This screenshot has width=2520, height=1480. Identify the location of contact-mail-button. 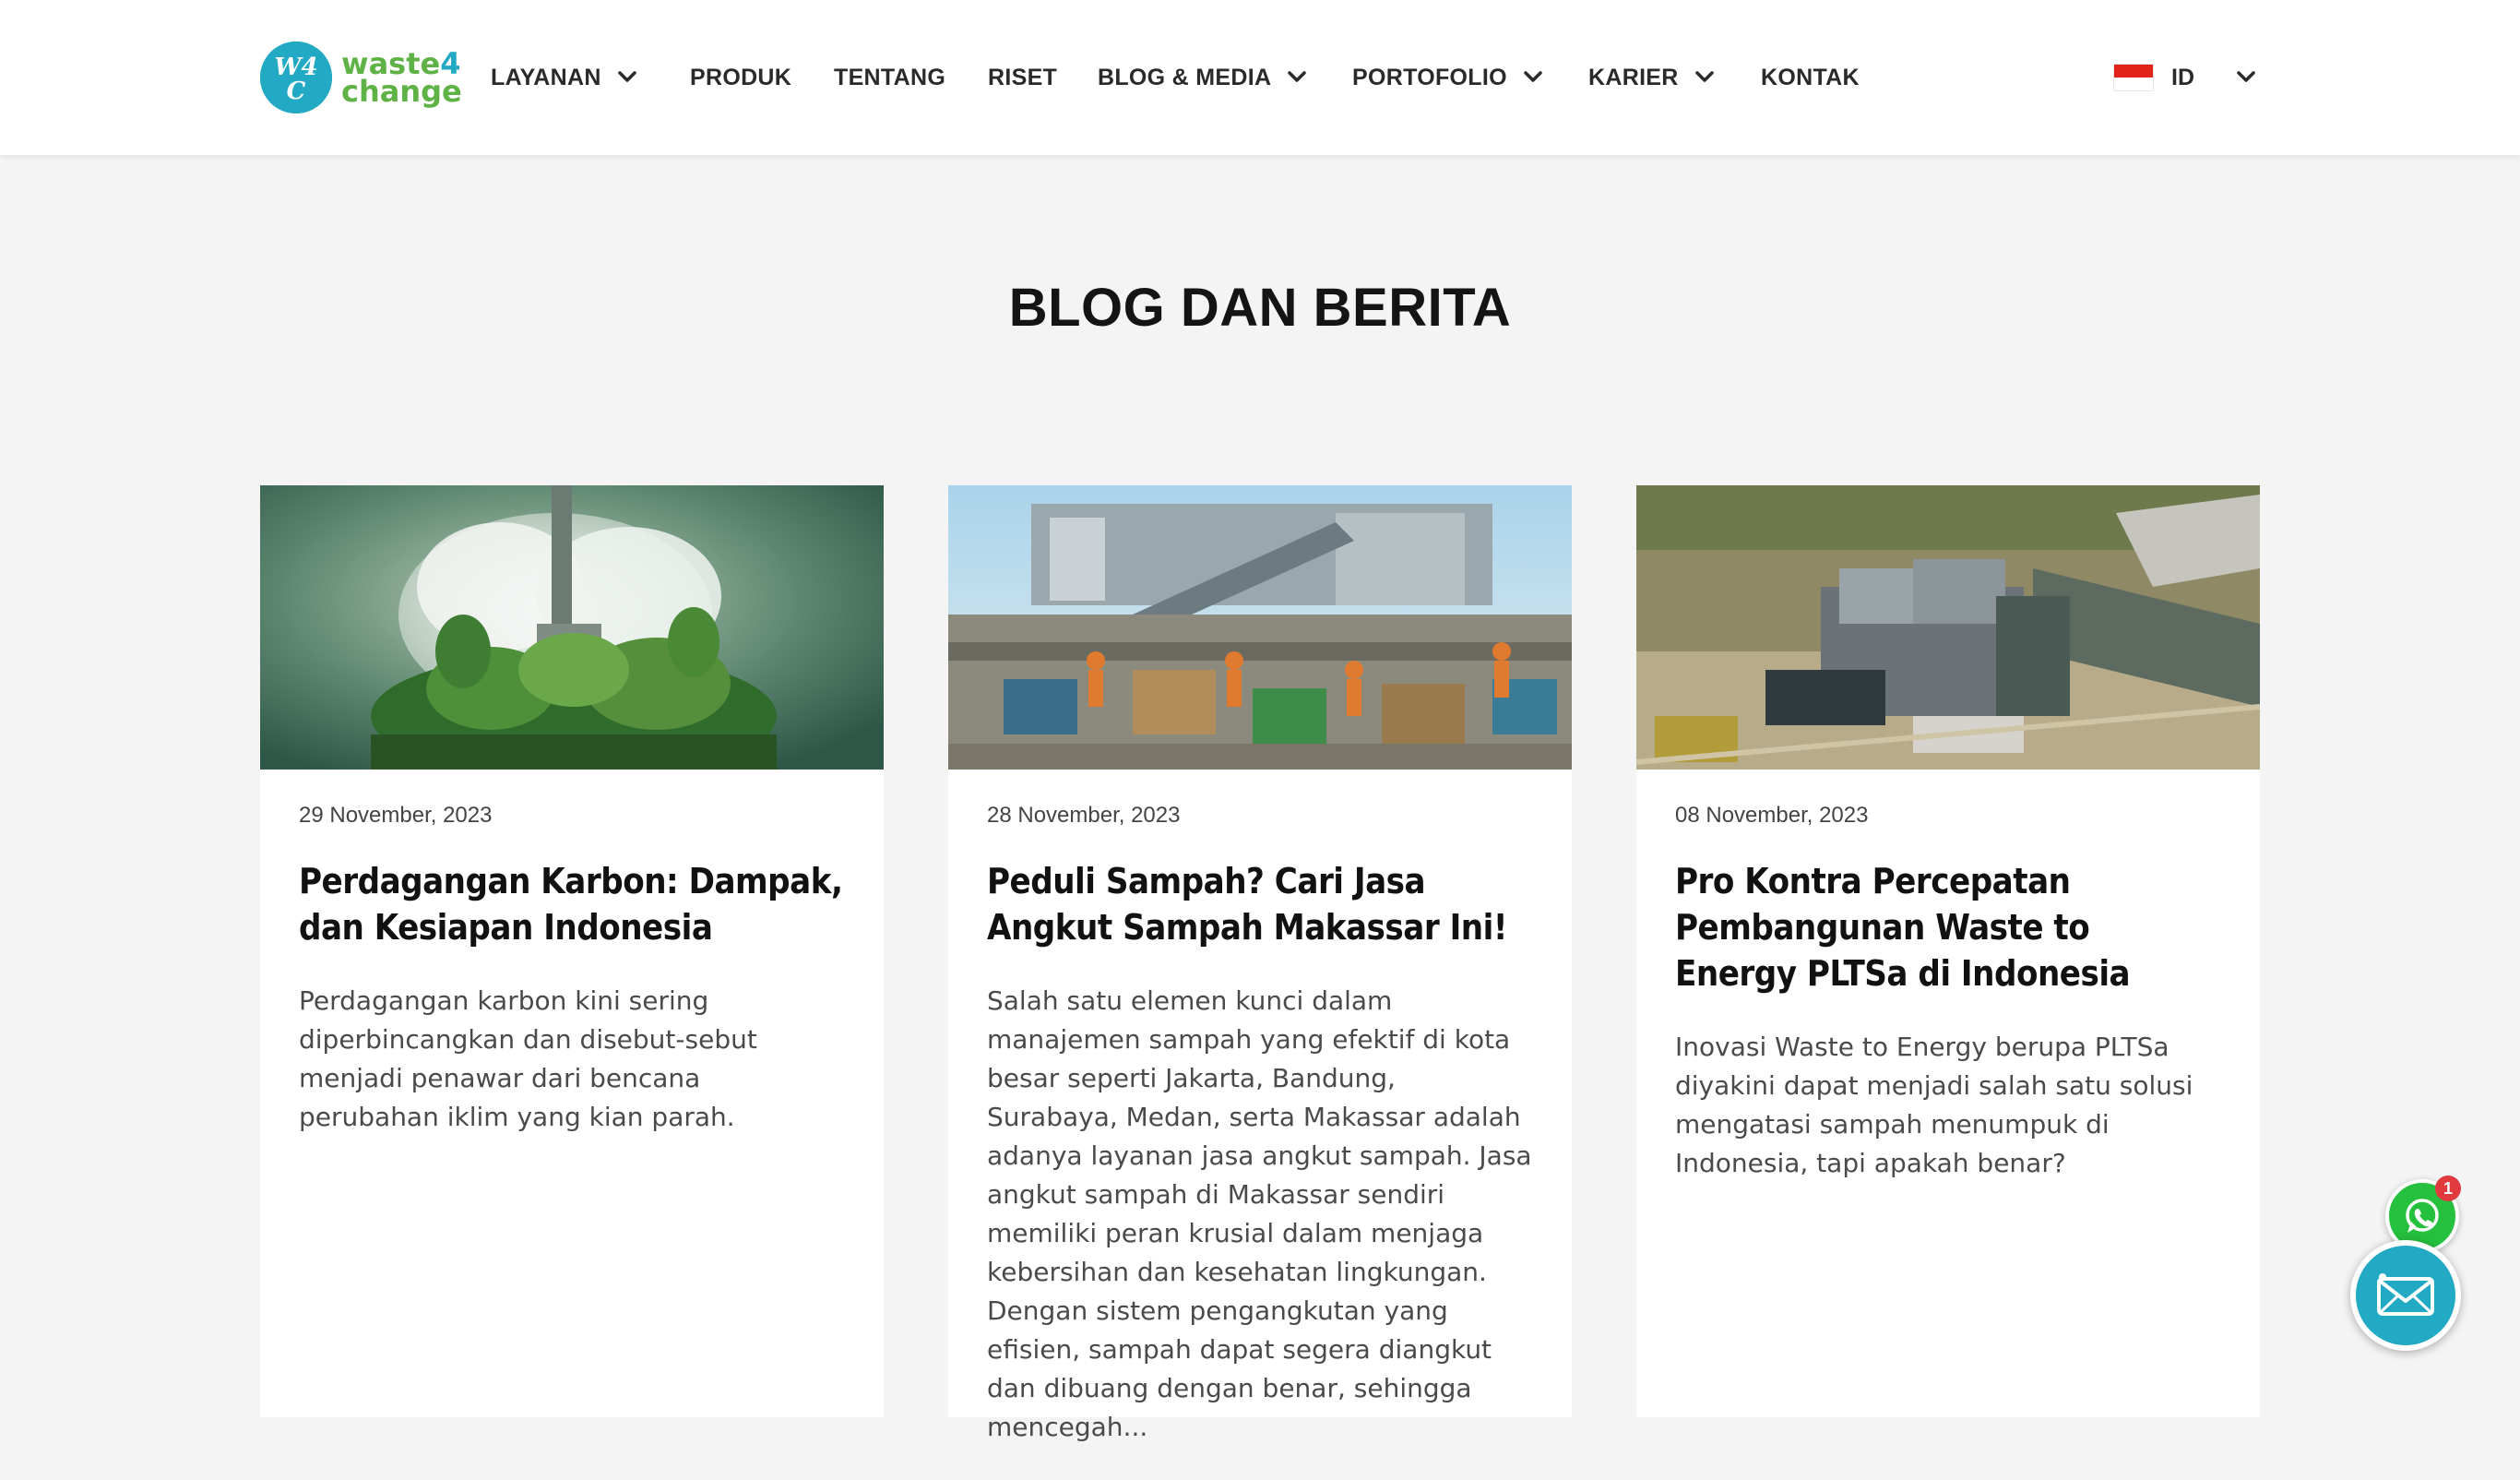
(2405, 1296).